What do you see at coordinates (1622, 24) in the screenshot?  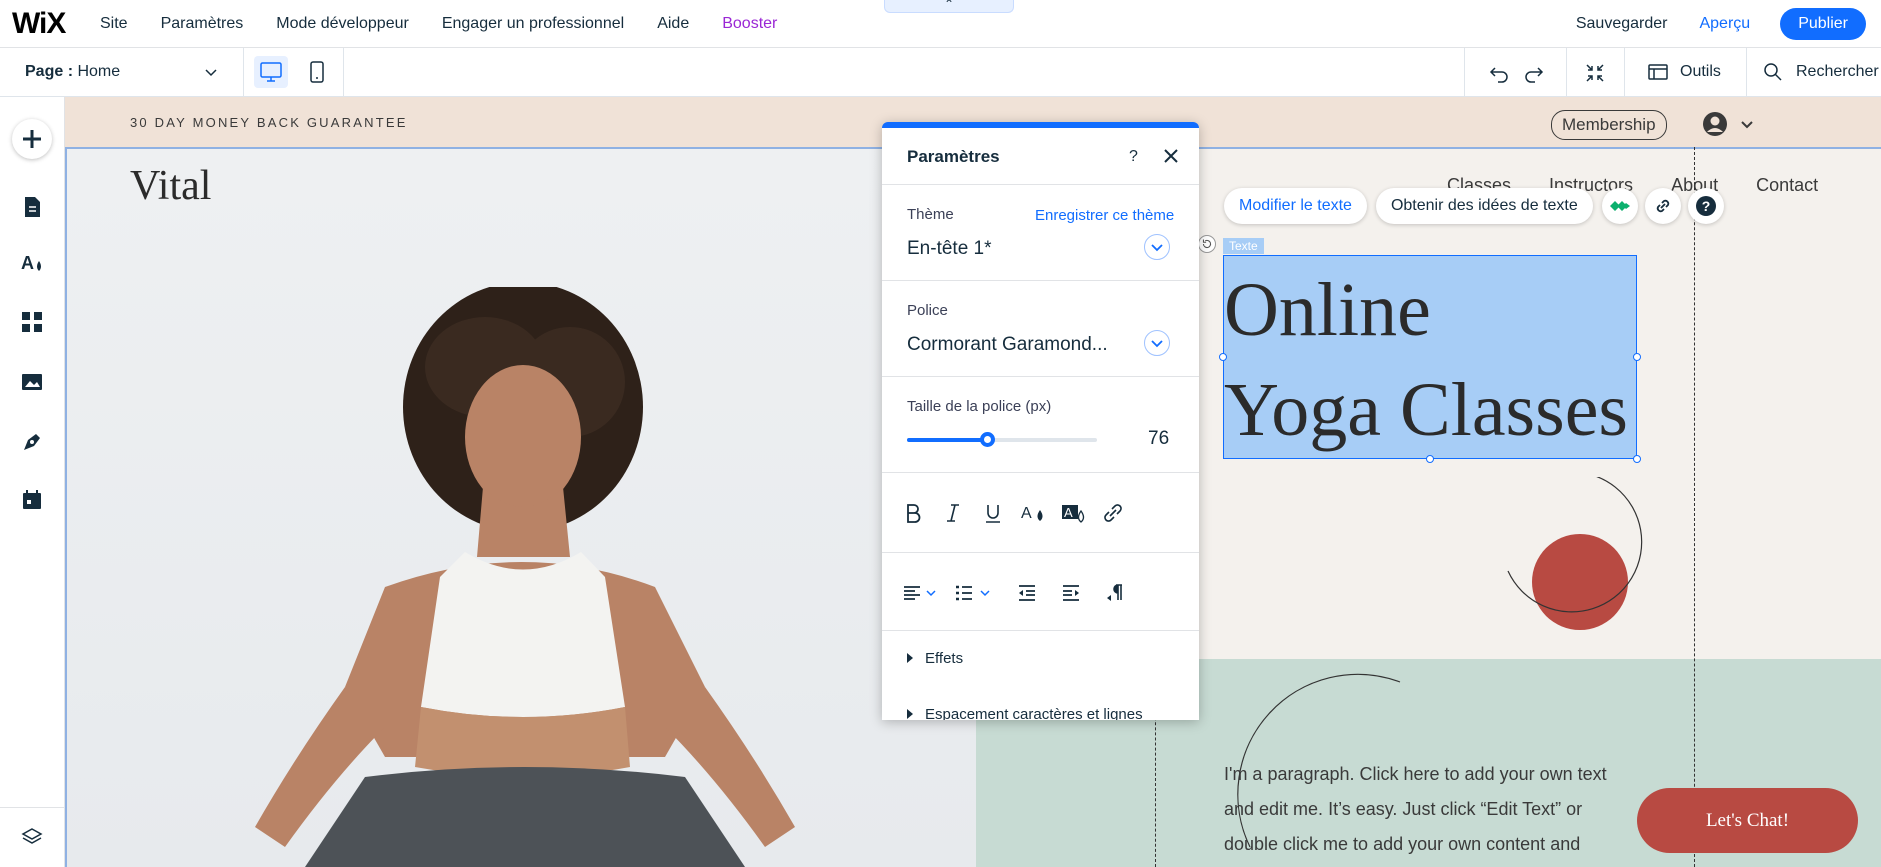 I see `save-button: Sauvegarder` at bounding box center [1622, 24].